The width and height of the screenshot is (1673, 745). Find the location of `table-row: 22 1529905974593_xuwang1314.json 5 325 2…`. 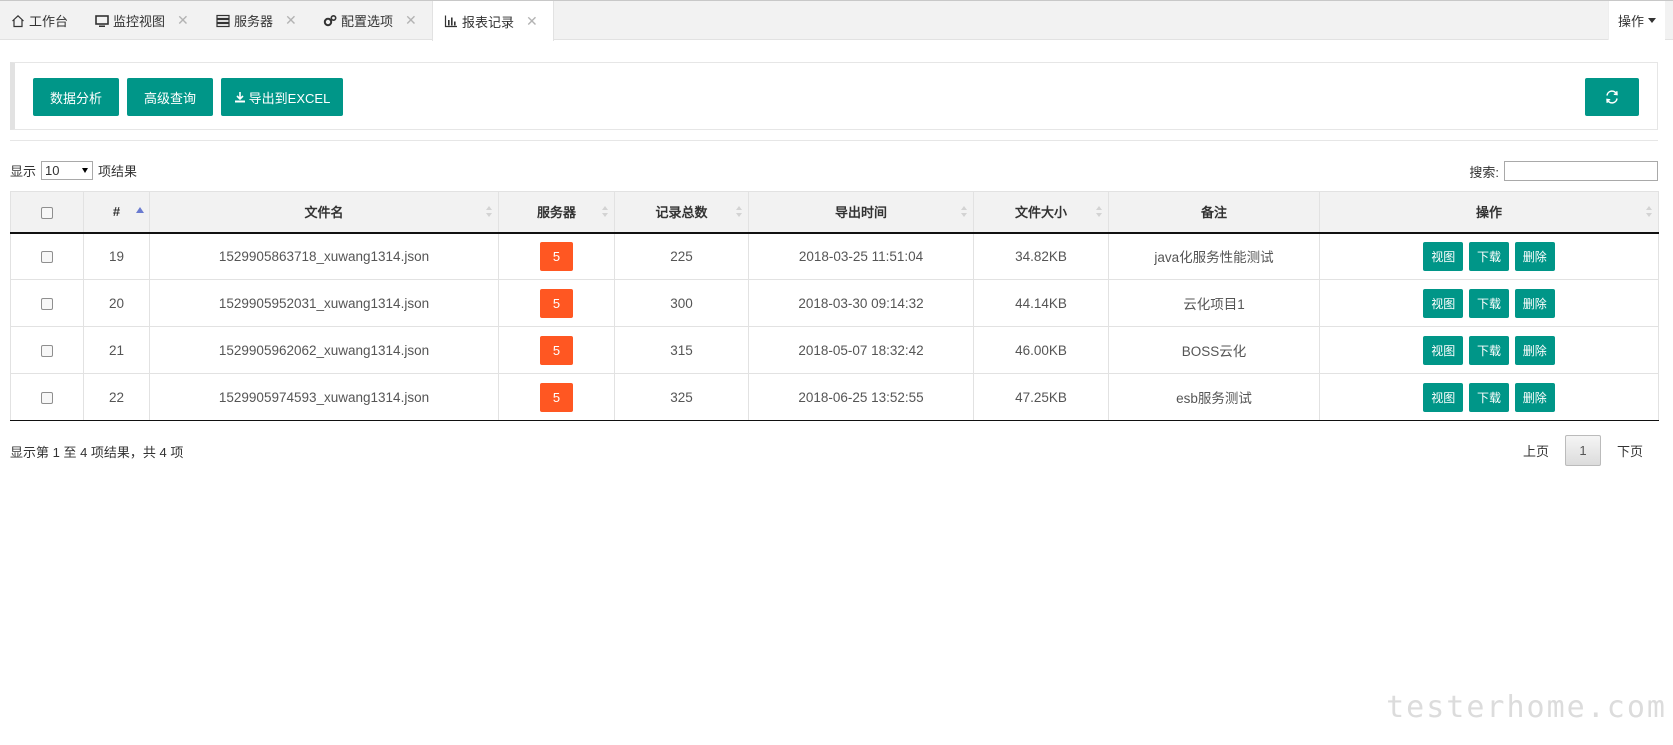

table-row: 22 1529905974593_xuwang1314.json 5 325 2… is located at coordinates (834, 397).